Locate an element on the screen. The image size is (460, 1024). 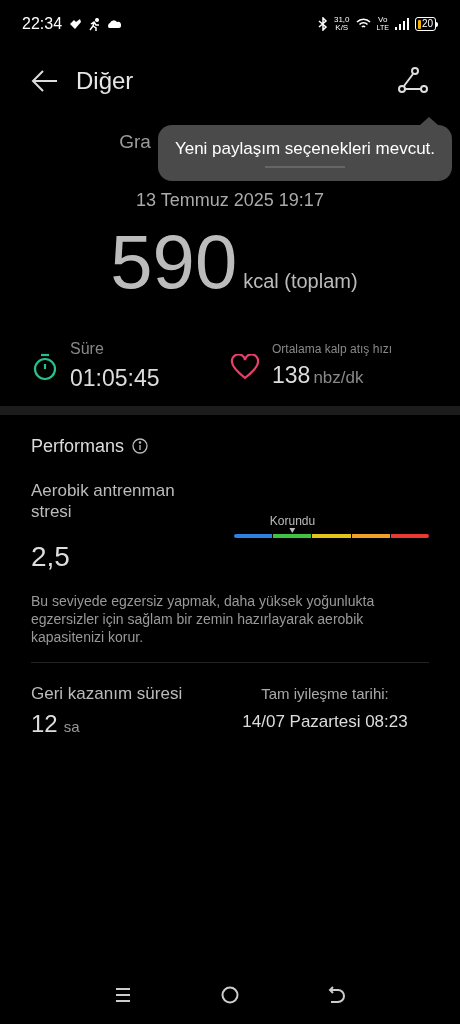
back-button is located at coordinates (44, 81).